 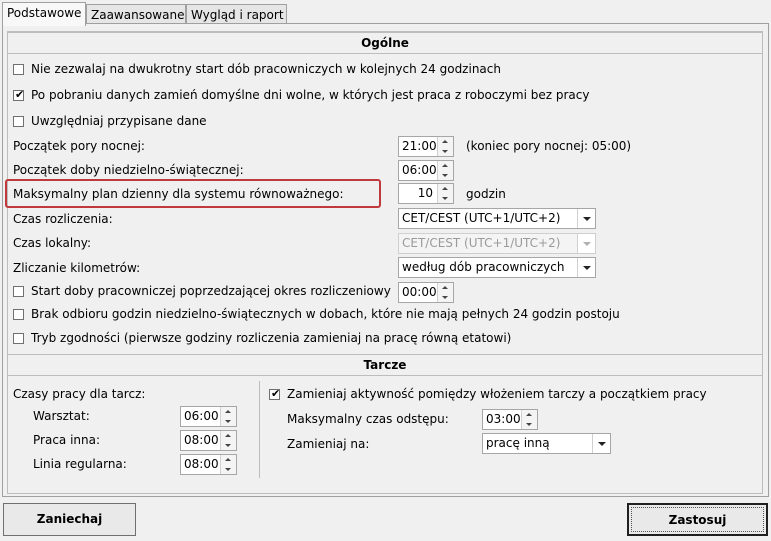 I want to click on local-time-label: Czas lokalny:, so click(x=52, y=243).